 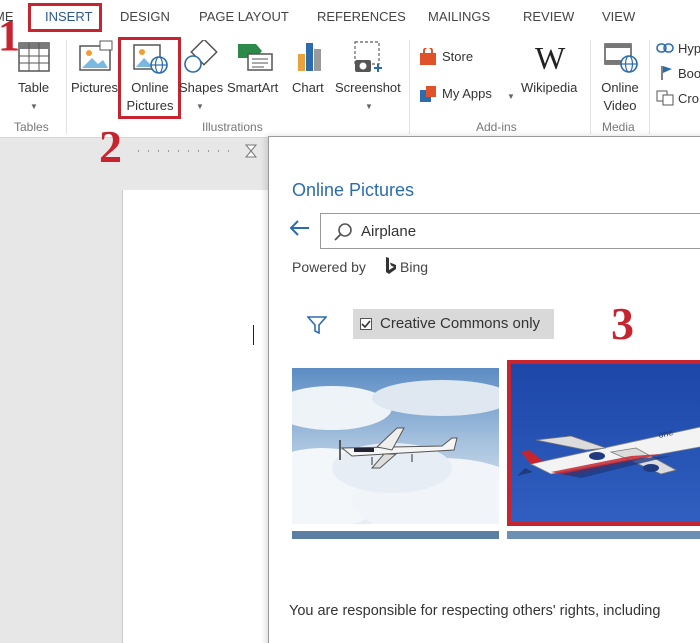 I want to click on online-video-icon, so click(x=621, y=58).